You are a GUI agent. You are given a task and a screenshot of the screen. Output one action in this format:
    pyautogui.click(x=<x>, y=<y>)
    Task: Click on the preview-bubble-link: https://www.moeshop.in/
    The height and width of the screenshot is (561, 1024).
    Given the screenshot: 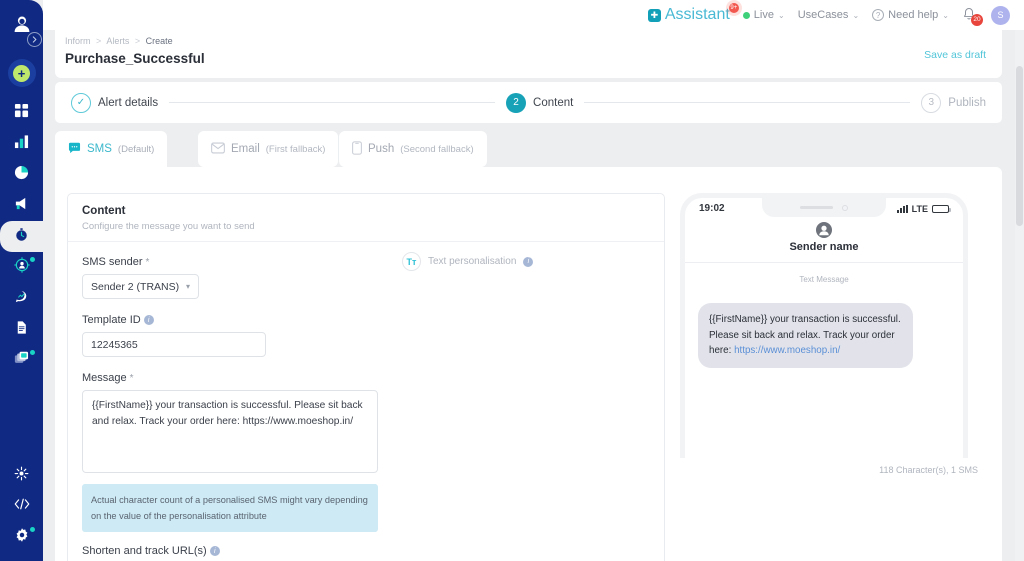 What is the action you would take?
    pyautogui.click(x=787, y=350)
    